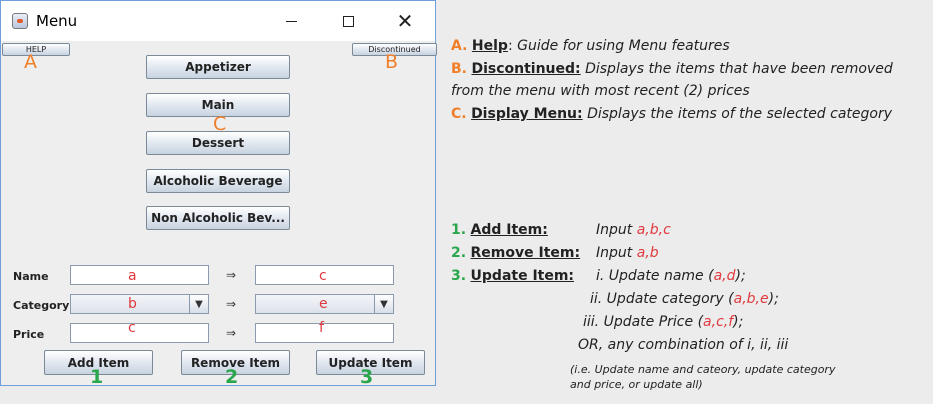 The height and width of the screenshot is (404, 933). What do you see at coordinates (231, 275) in the screenshot?
I see `arrow-name: ⇒` at bounding box center [231, 275].